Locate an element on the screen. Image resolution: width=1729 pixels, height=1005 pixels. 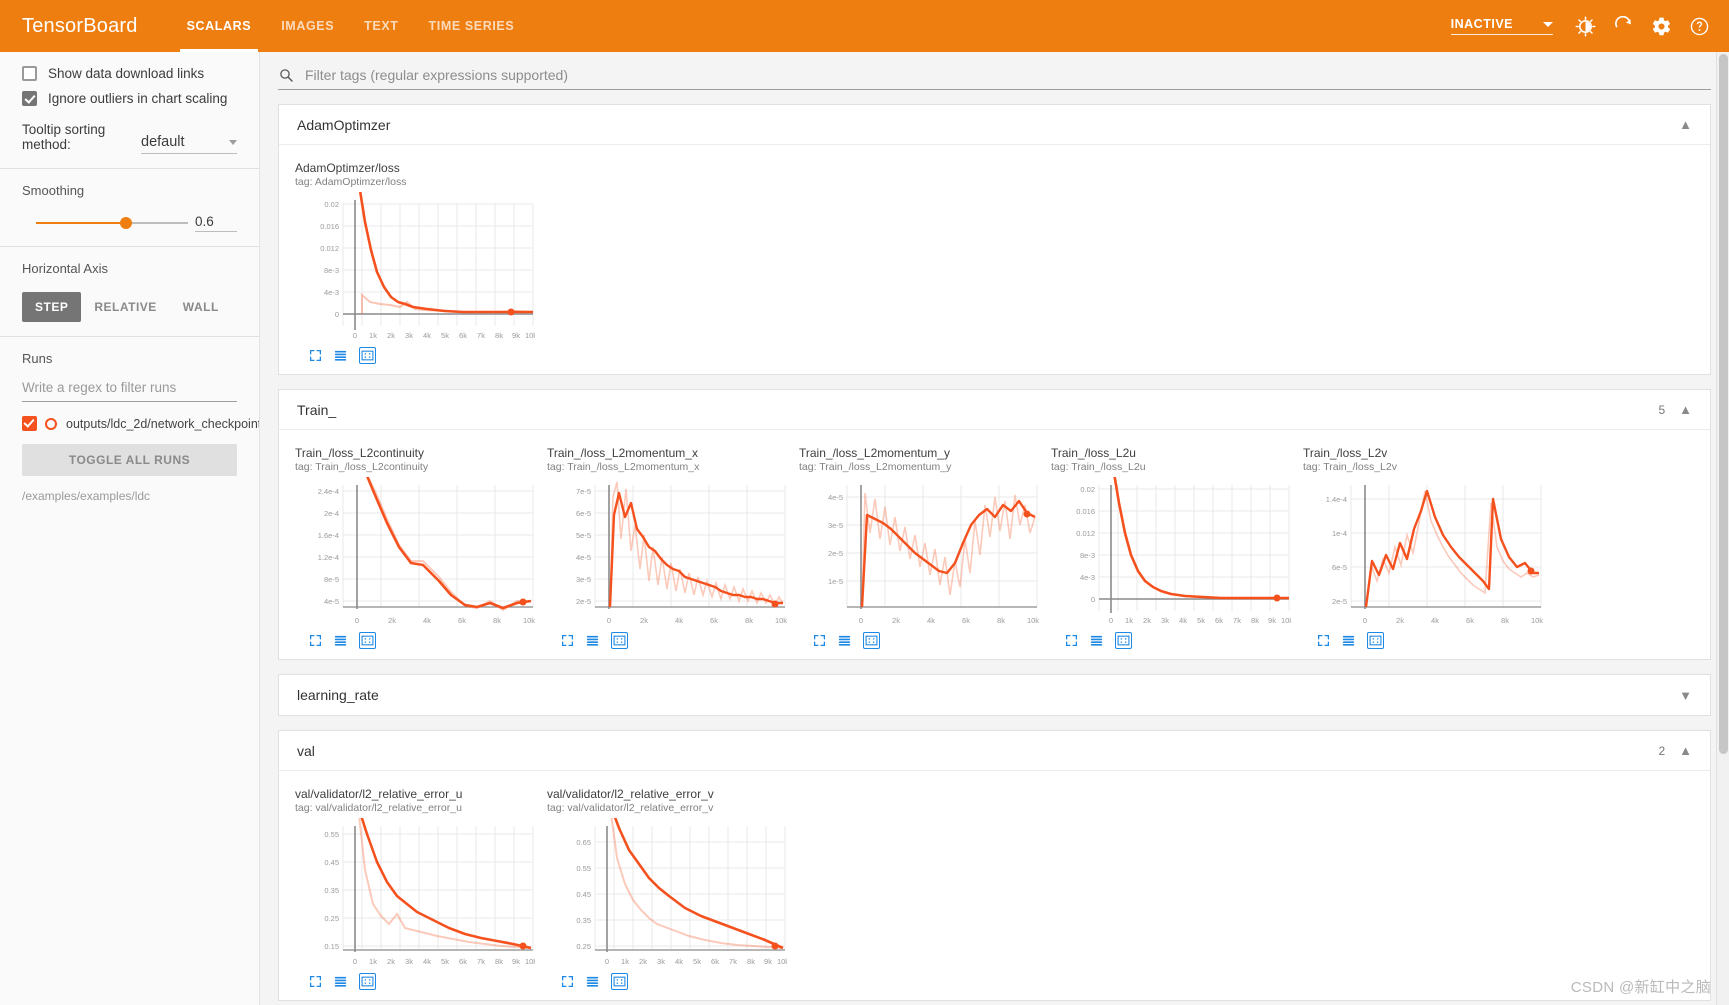
section-header-learning-rate: learning_rate ▼ is located at coordinates (994, 695).